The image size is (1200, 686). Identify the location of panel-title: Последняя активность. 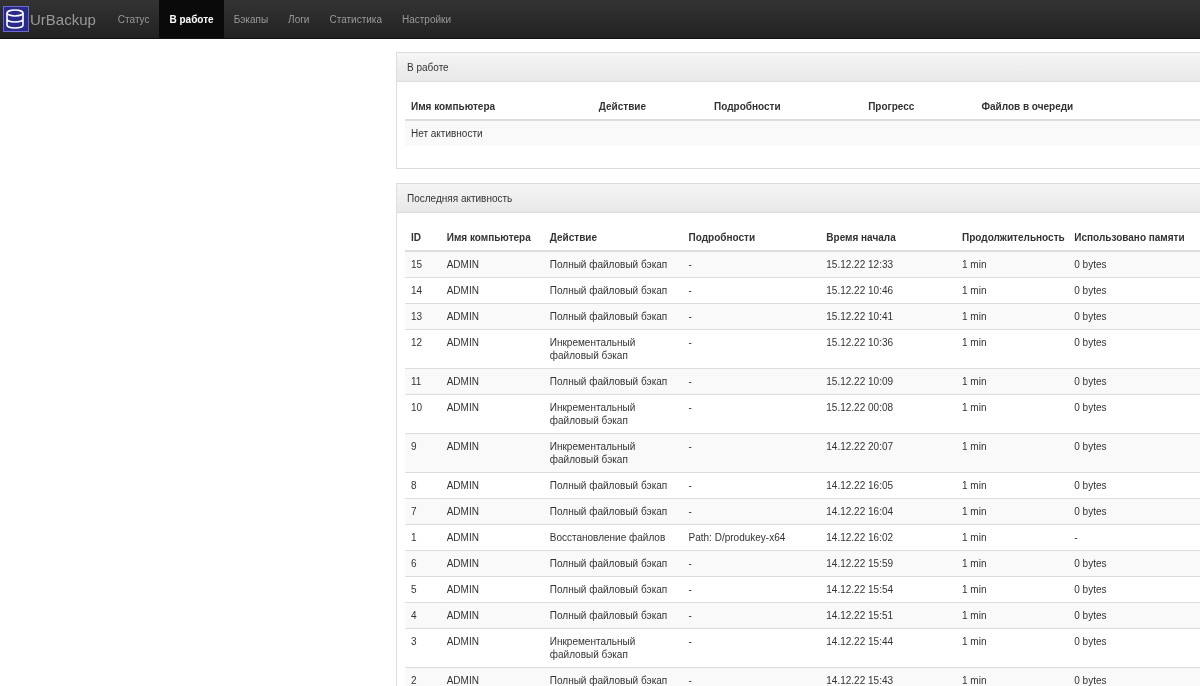
(460, 198).